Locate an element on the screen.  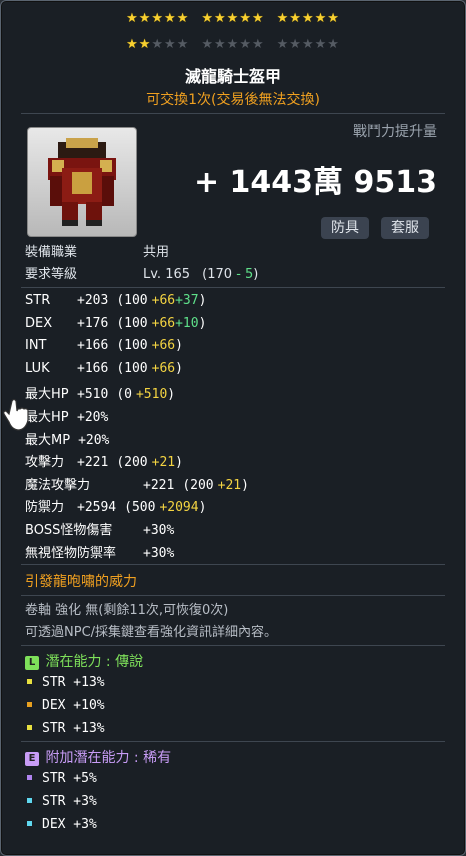
stat-row: 防禦力 +2594 (500 +2094) is located at coordinates (115, 505).